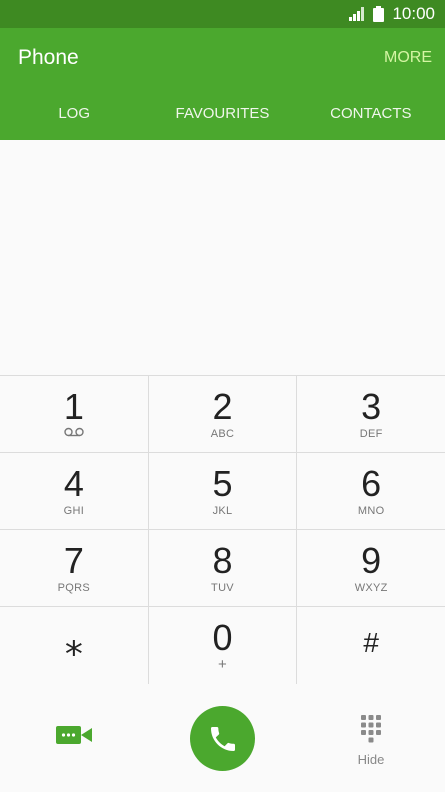 The image size is (445, 792). What do you see at coordinates (408, 58) in the screenshot?
I see `more-button: MORE` at bounding box center [408, 58].